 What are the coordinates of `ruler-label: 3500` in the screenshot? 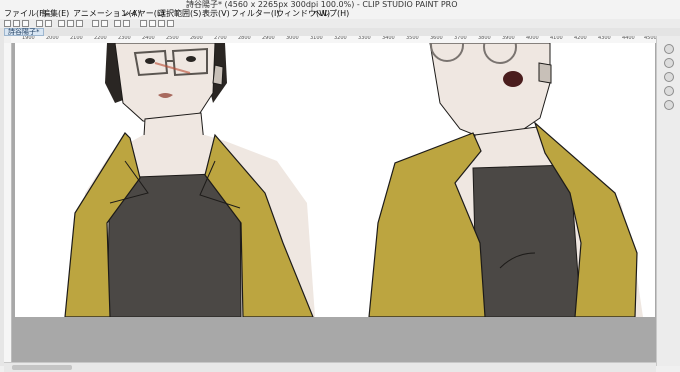 It's located at (412, 38).